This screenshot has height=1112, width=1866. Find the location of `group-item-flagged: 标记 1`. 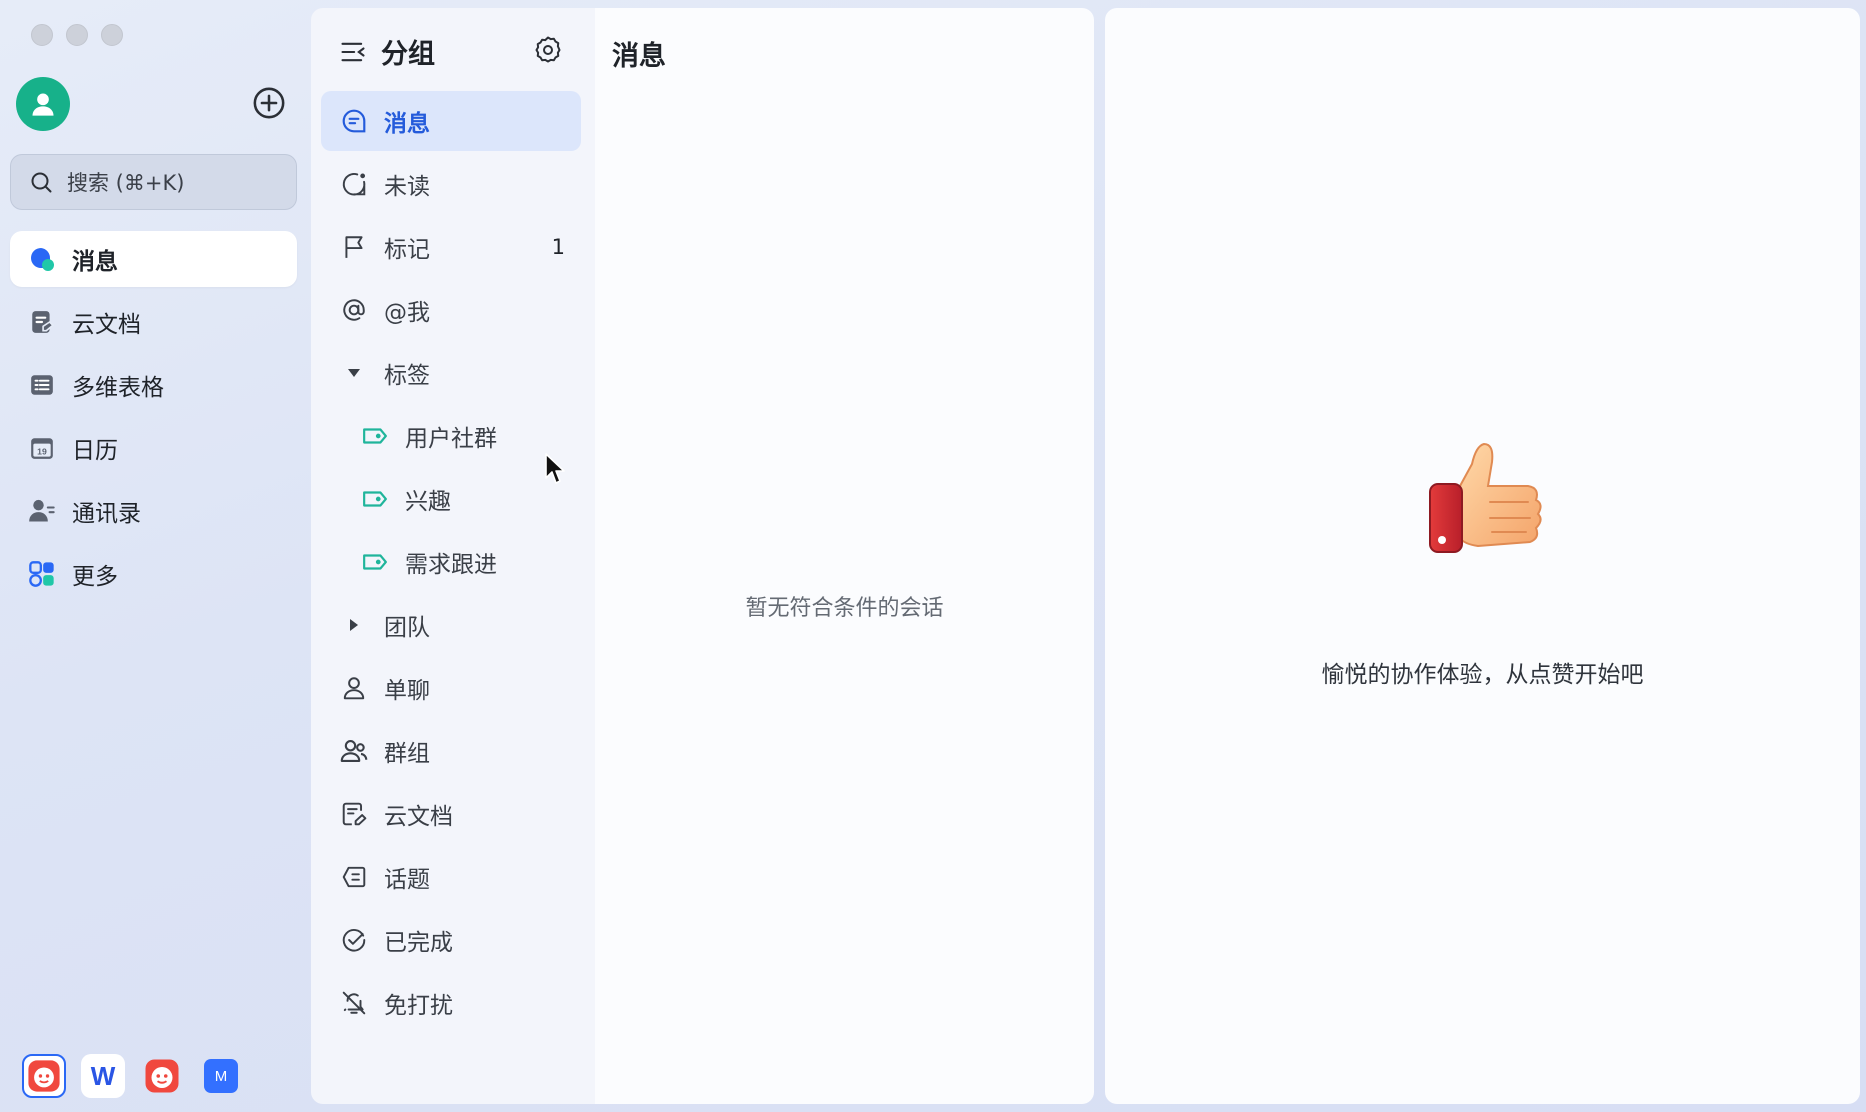

group-item-flagged: 标记 1 is located at coordinates (451, 247).